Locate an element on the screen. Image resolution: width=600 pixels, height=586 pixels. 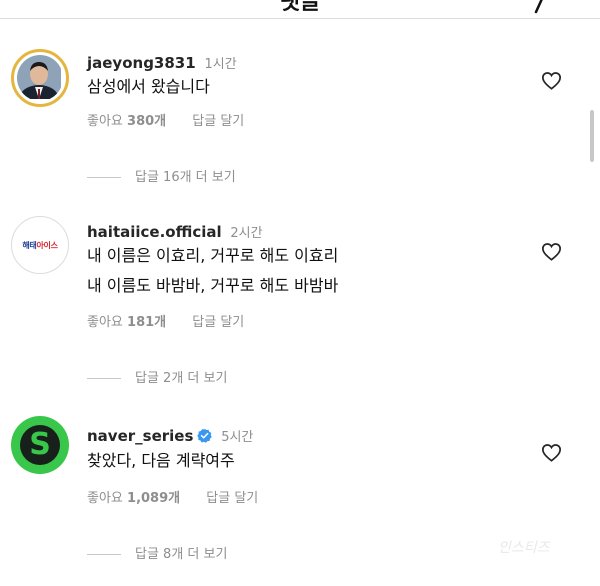
view-replies-button: 답글 8개 더 보기 is located at coordinates (157, 552).